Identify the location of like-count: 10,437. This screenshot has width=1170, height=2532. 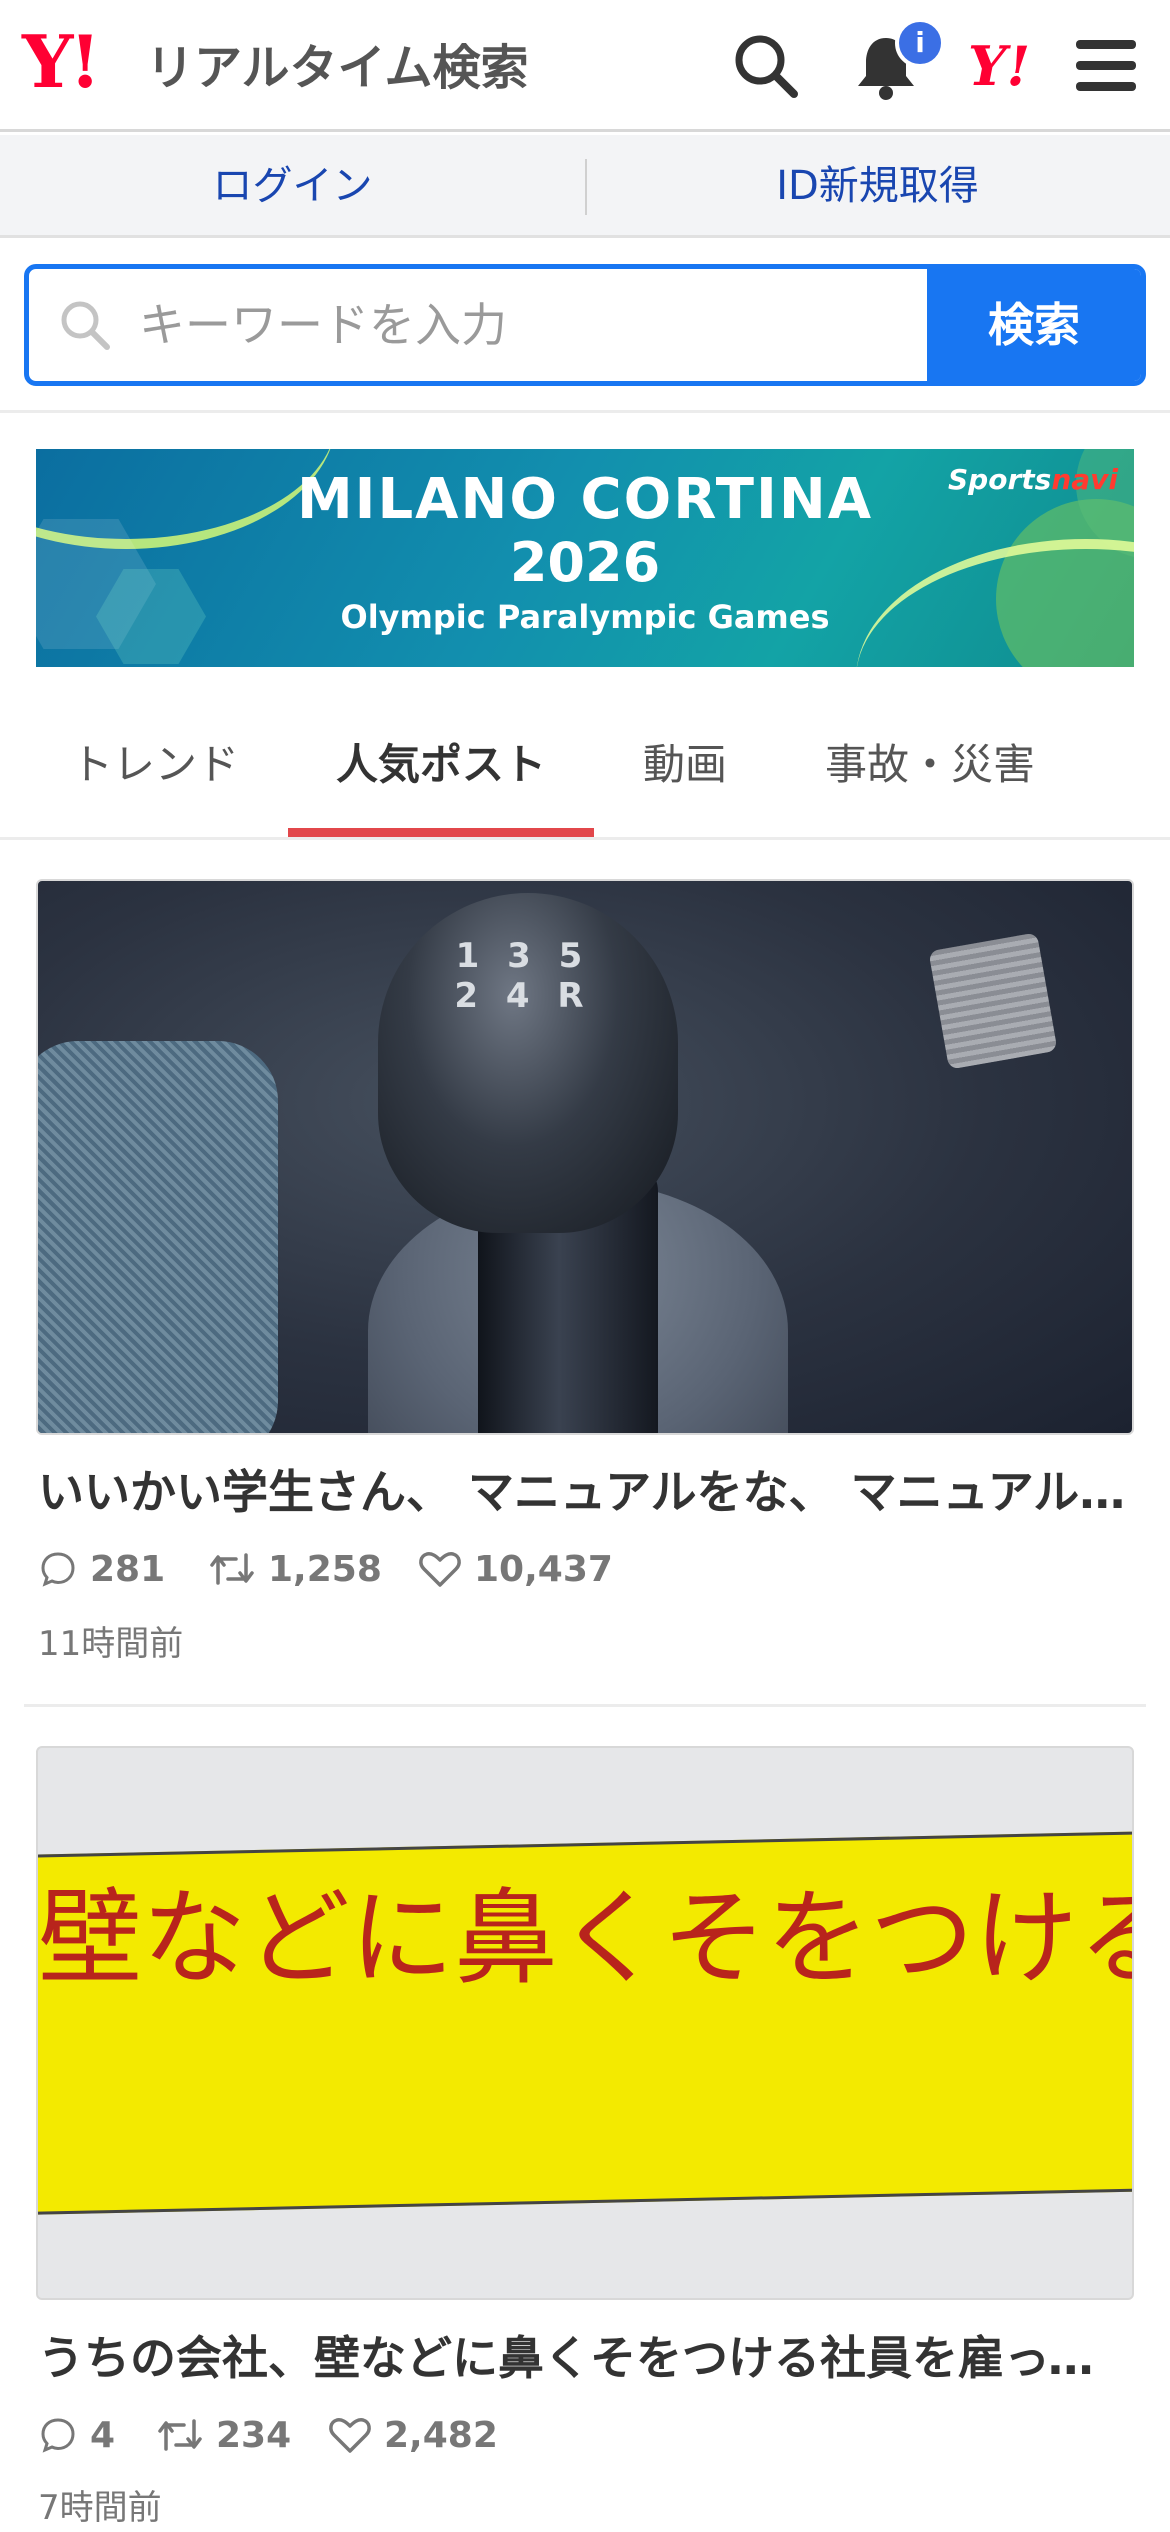
(515, 1569).